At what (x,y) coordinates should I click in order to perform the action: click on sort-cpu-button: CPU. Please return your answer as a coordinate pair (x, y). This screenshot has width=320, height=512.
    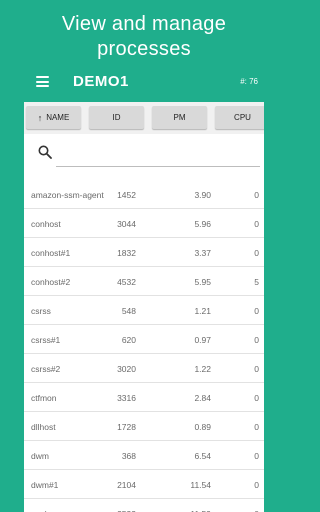
    Looking at the image, I should click on (239, 117).